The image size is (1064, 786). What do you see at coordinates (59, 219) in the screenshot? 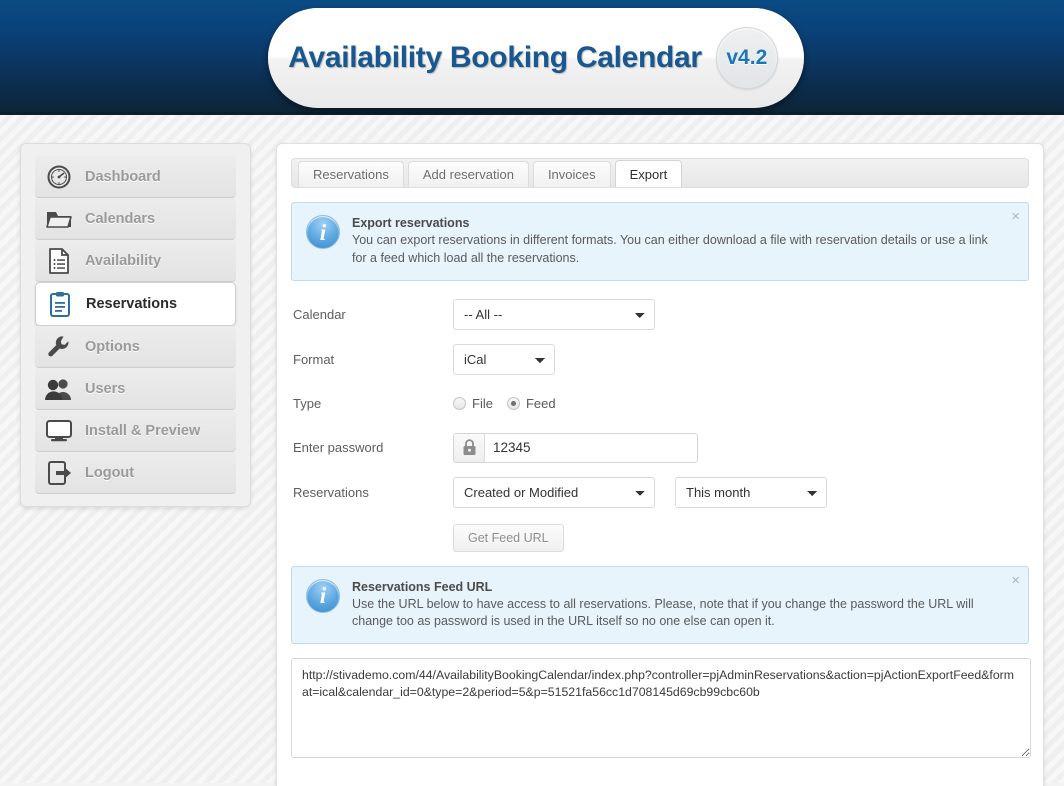
I see `folder-icon` at bounding box center [59, 219].